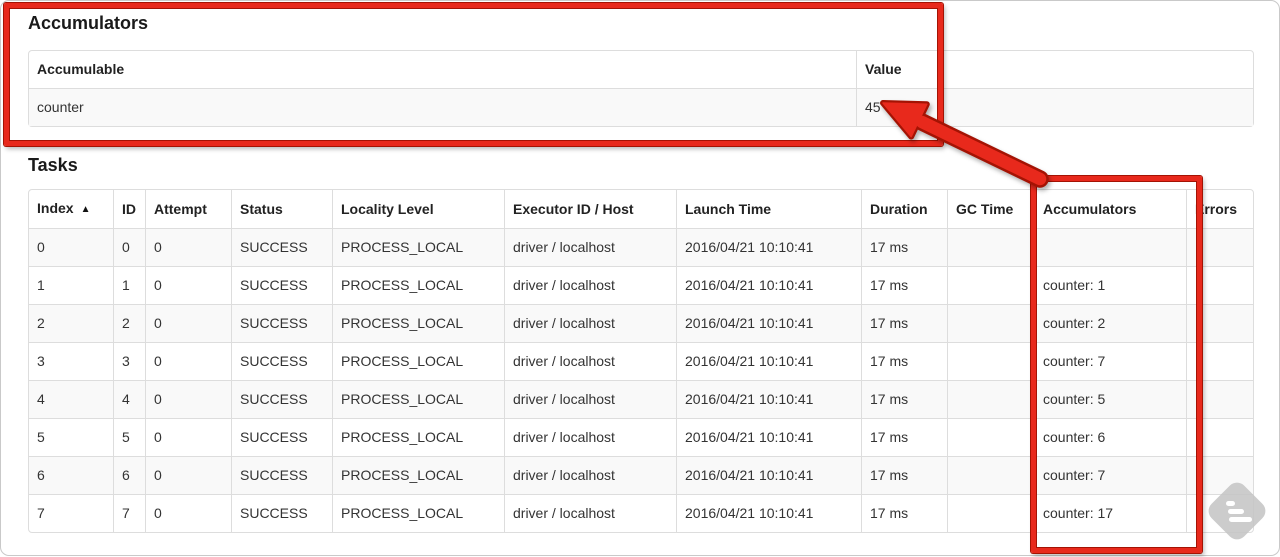 The height and width of the screenshot is (557, 1280). I want to click on cell-id: 0, so click(129, 247).